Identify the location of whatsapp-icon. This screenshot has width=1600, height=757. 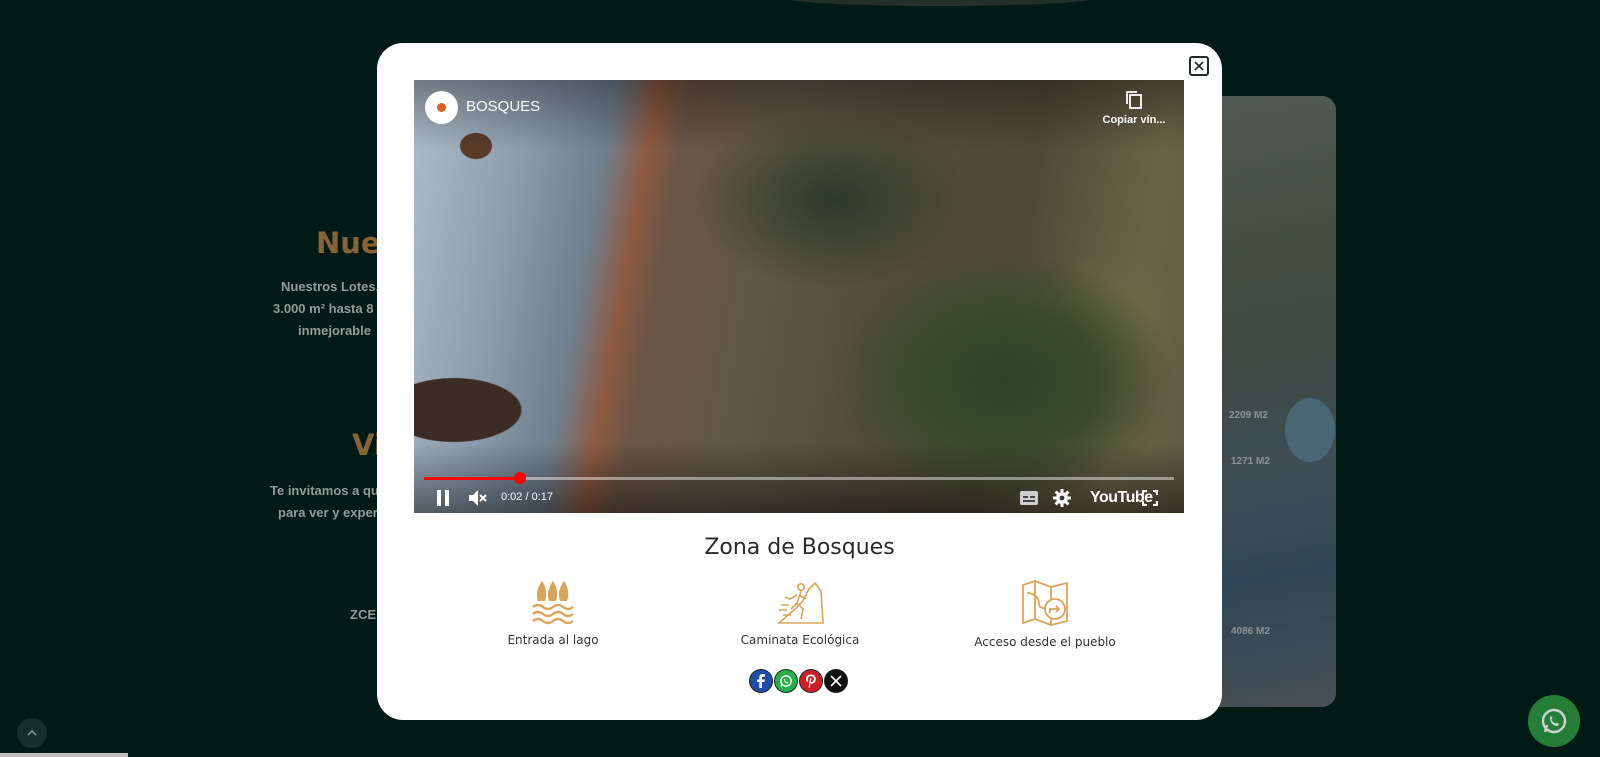
(786, 681).